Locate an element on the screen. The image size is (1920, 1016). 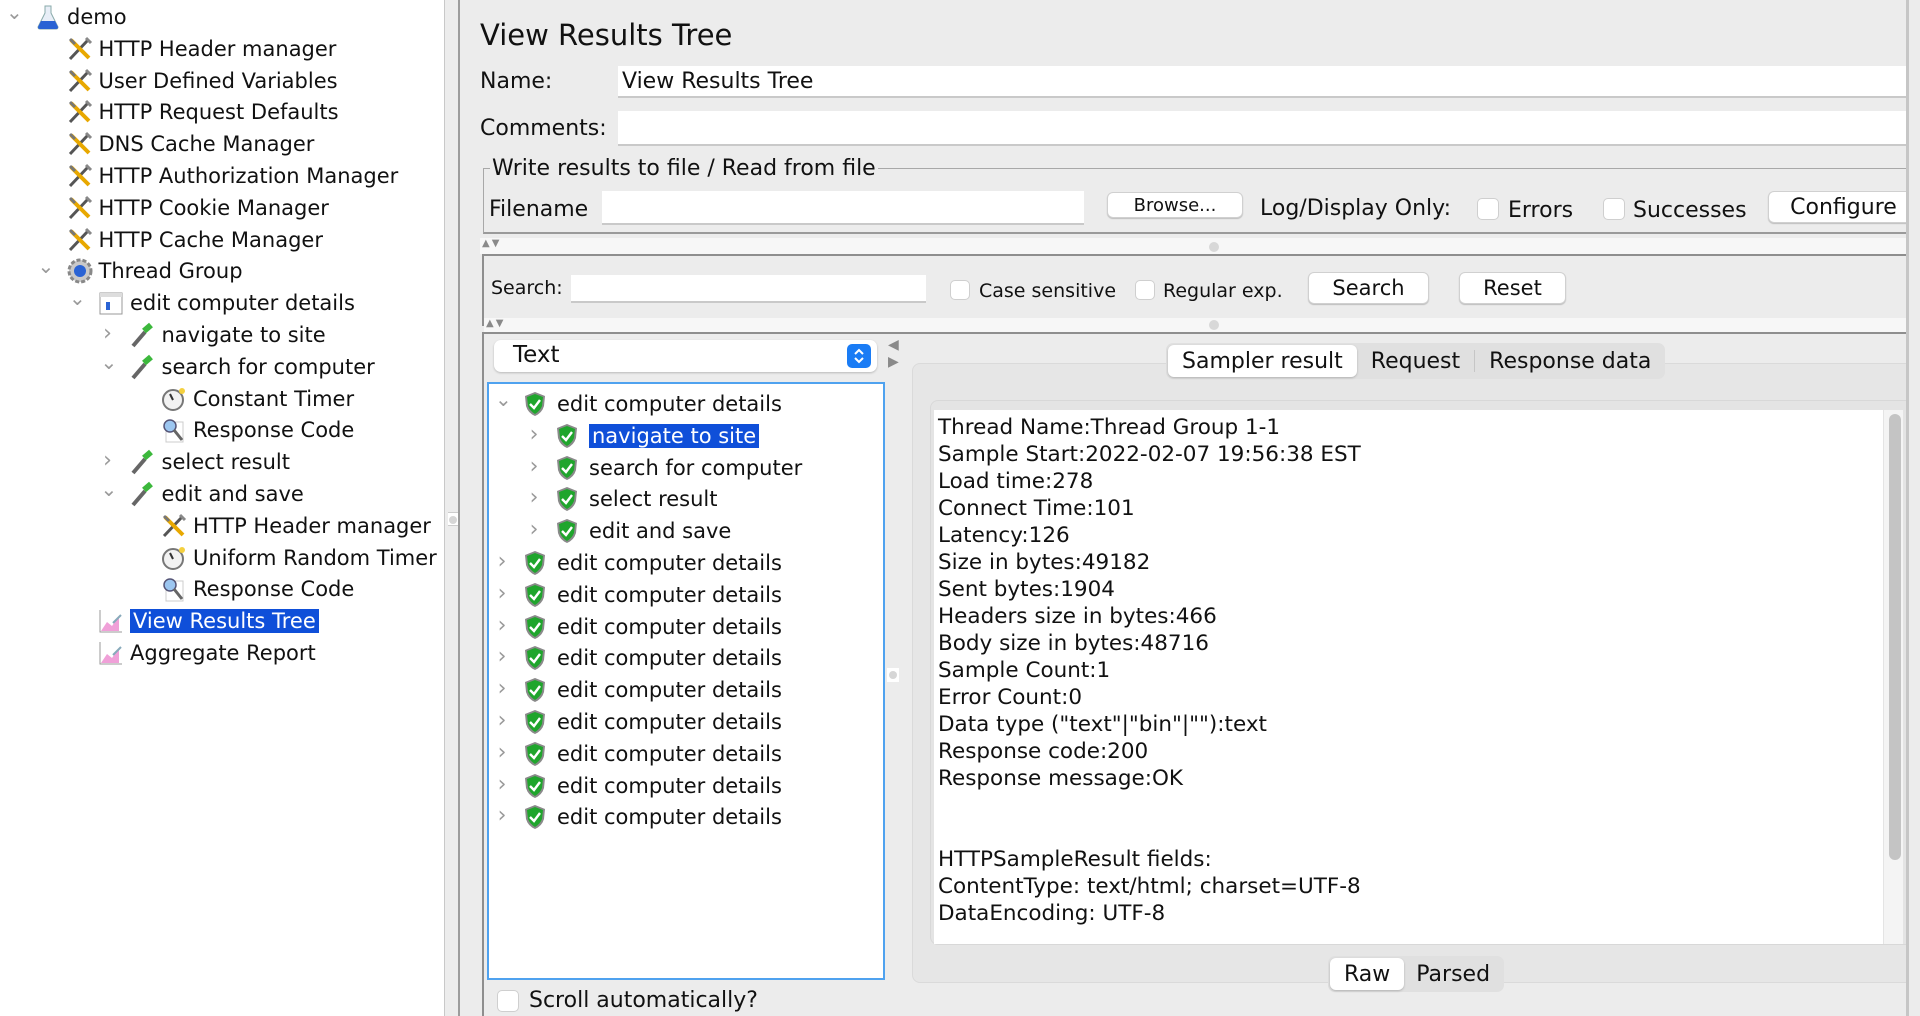
tree-node-edit-computer-details: edit computer details is located at coordinates (226, 303).